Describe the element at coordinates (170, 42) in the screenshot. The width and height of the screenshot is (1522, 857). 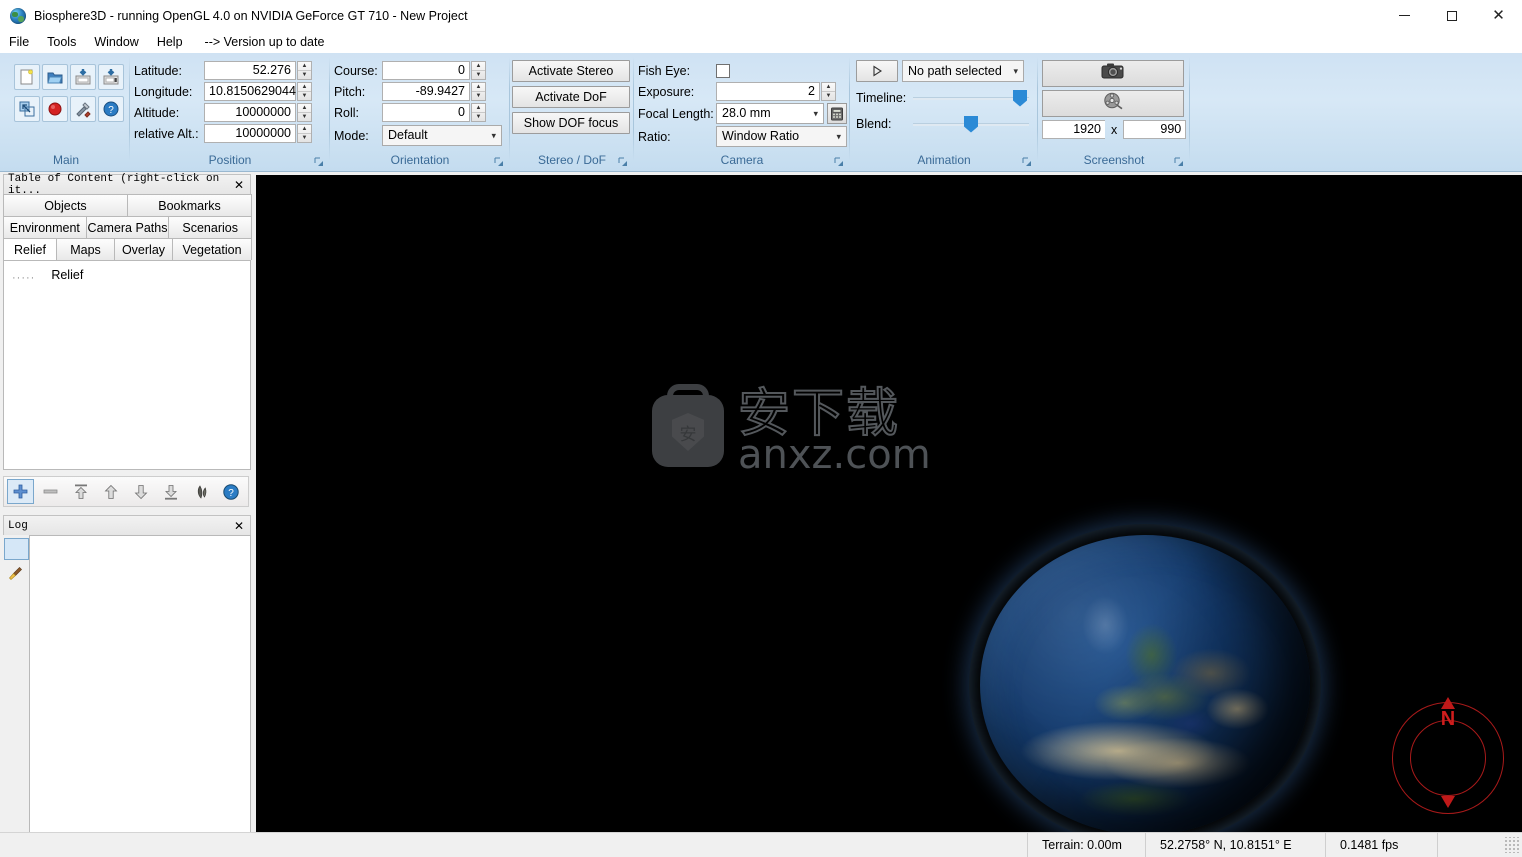
I see `menu-item-help: Help` at that location.